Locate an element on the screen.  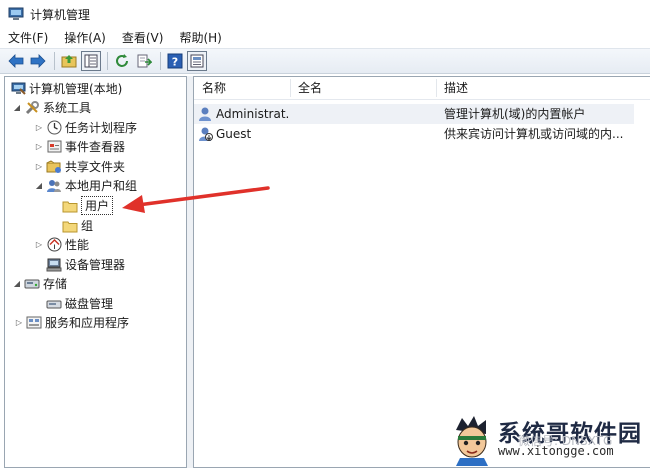
performance-icon is located at coordinates (54, 245).